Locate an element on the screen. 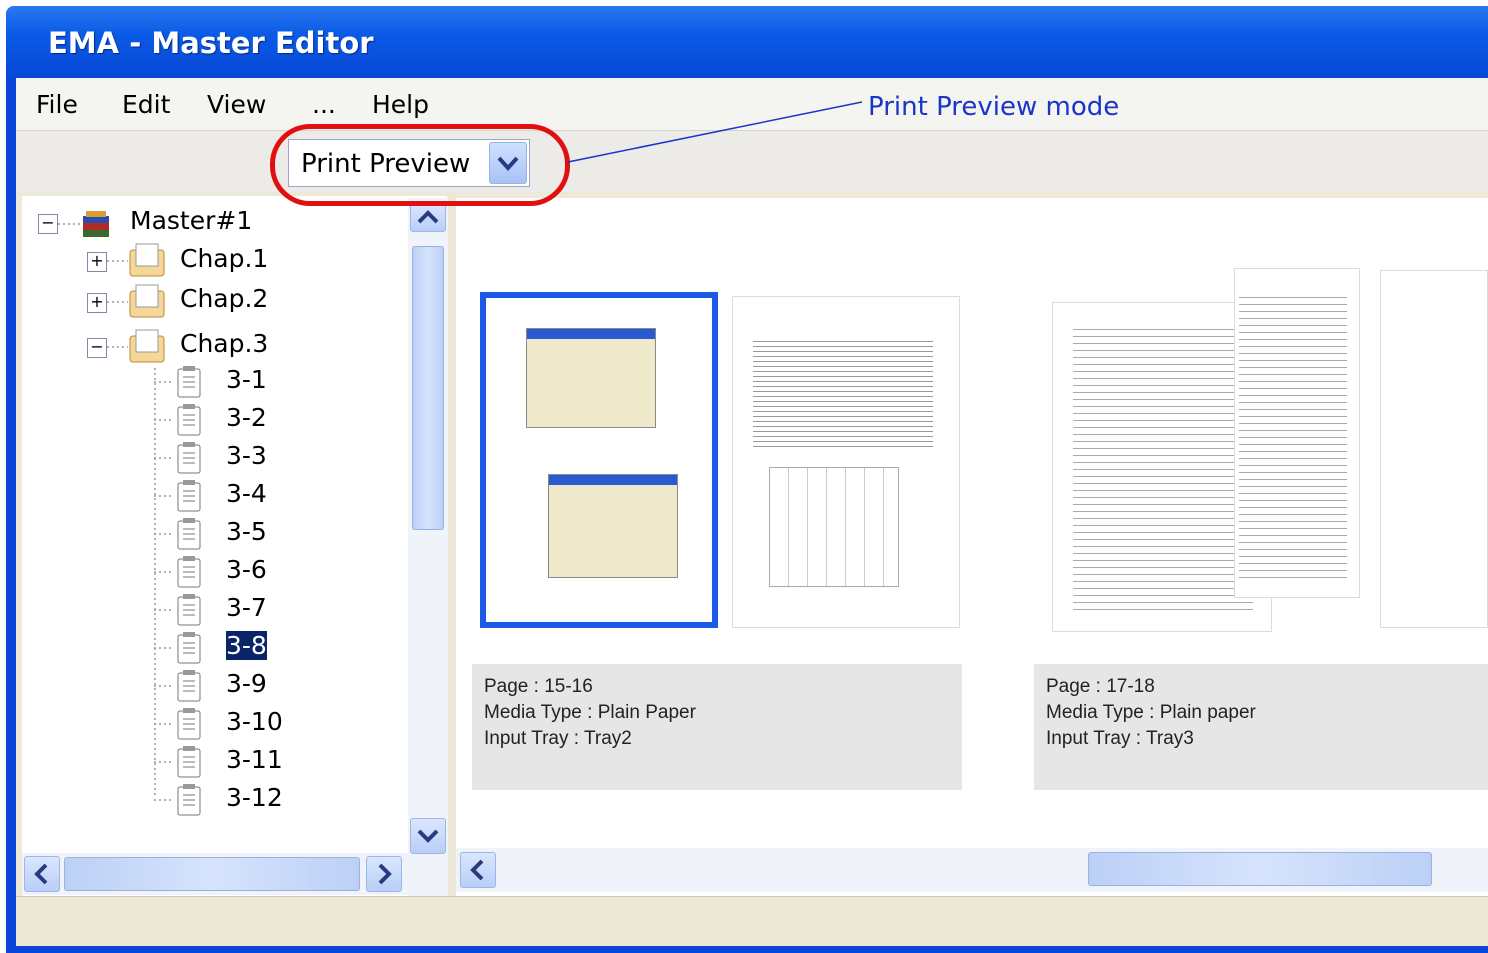 The height and width of the screenshot is (953, 1488). tree-section-label: 3-8 is located at coordinates (246, 645).